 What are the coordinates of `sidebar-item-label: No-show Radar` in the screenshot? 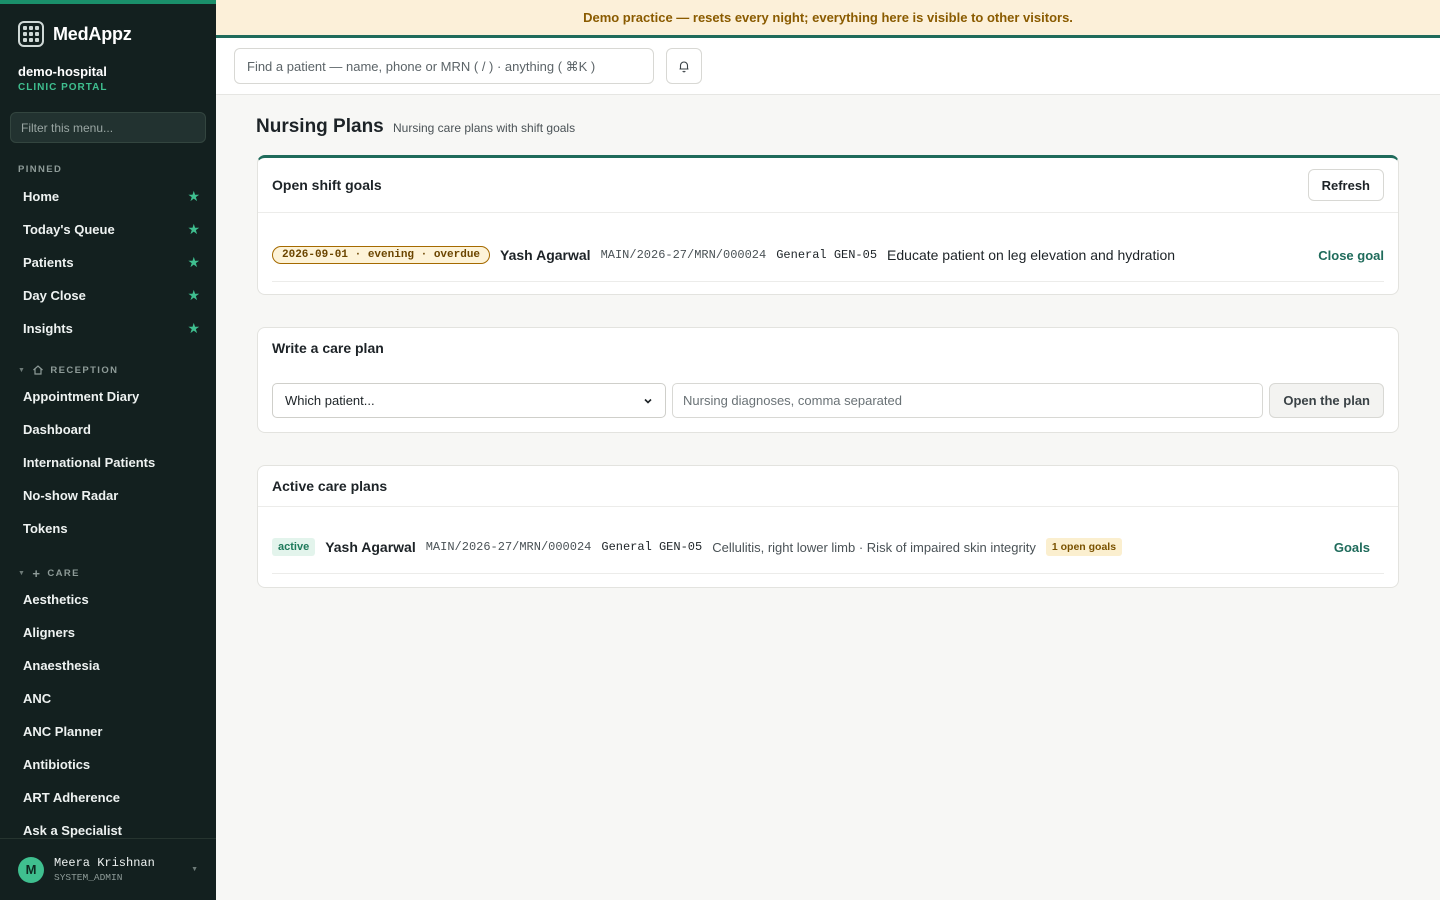 It's located at (71, 495).